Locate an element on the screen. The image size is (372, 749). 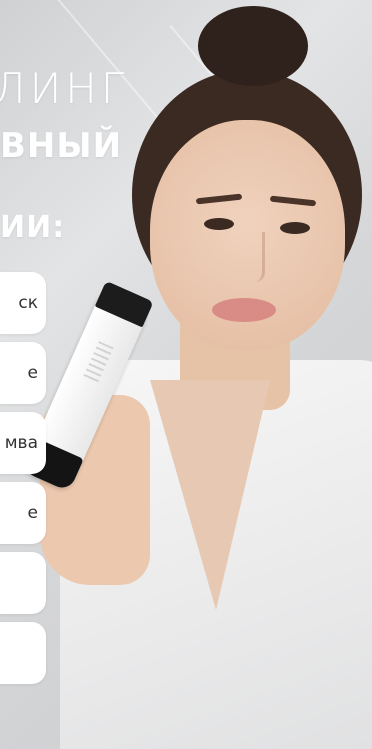
device-label is located at coordinates (98, 363).